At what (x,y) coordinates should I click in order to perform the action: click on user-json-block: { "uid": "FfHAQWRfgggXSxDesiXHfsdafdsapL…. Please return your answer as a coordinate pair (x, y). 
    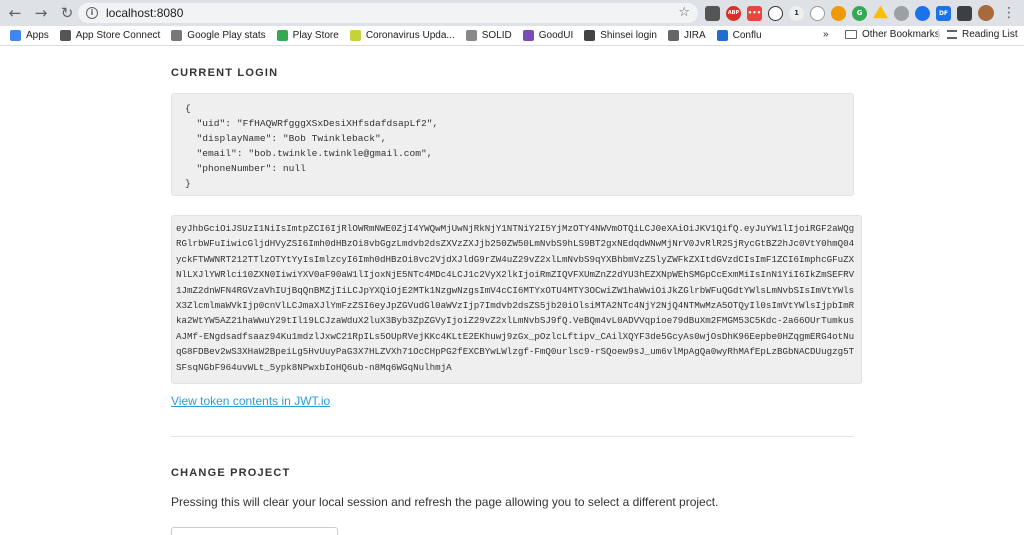
    Looking at the image, I should click on (512, 144).